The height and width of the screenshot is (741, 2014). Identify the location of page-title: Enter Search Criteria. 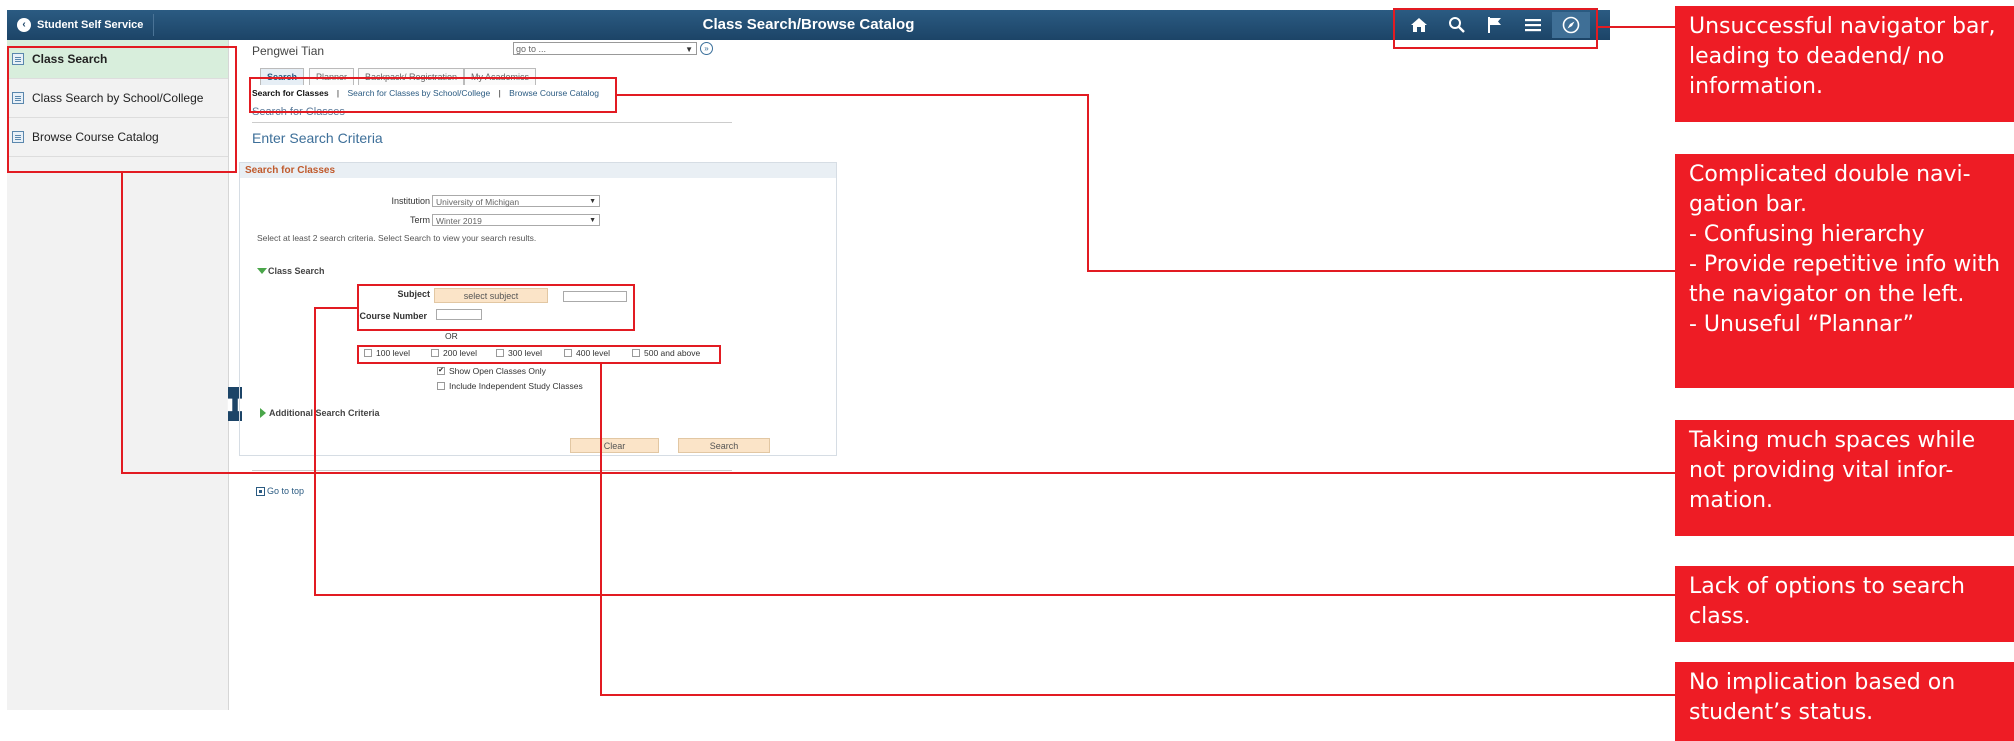
(317, 138).